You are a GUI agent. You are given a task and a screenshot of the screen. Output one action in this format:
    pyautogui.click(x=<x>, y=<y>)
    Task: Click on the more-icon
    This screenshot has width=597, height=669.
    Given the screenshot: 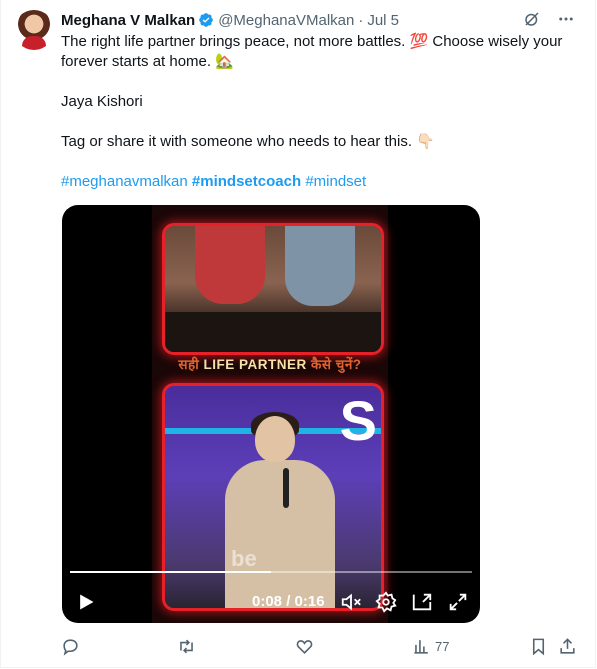 What is the action you would take?
    pyautogui.click(x=566, y=19)
    